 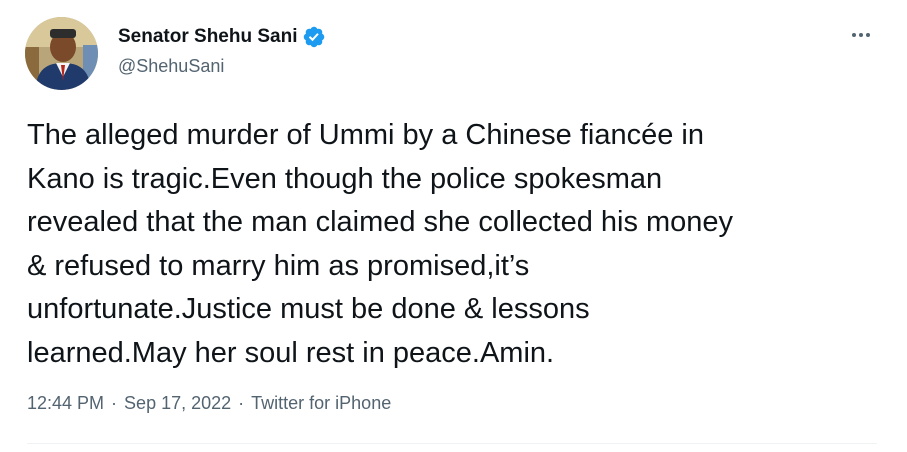 I want to click on more-options-button, so click(x=861, y=35).